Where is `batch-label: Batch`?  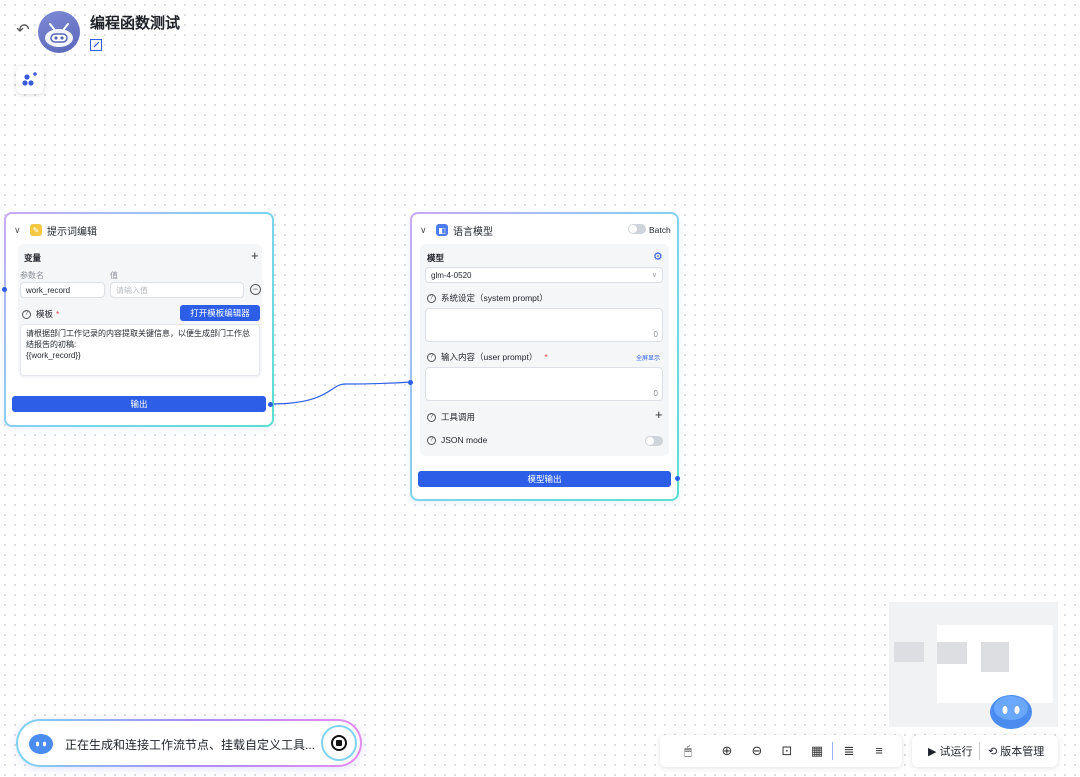
batch-label: Batch is located at coordinates (660, 230).